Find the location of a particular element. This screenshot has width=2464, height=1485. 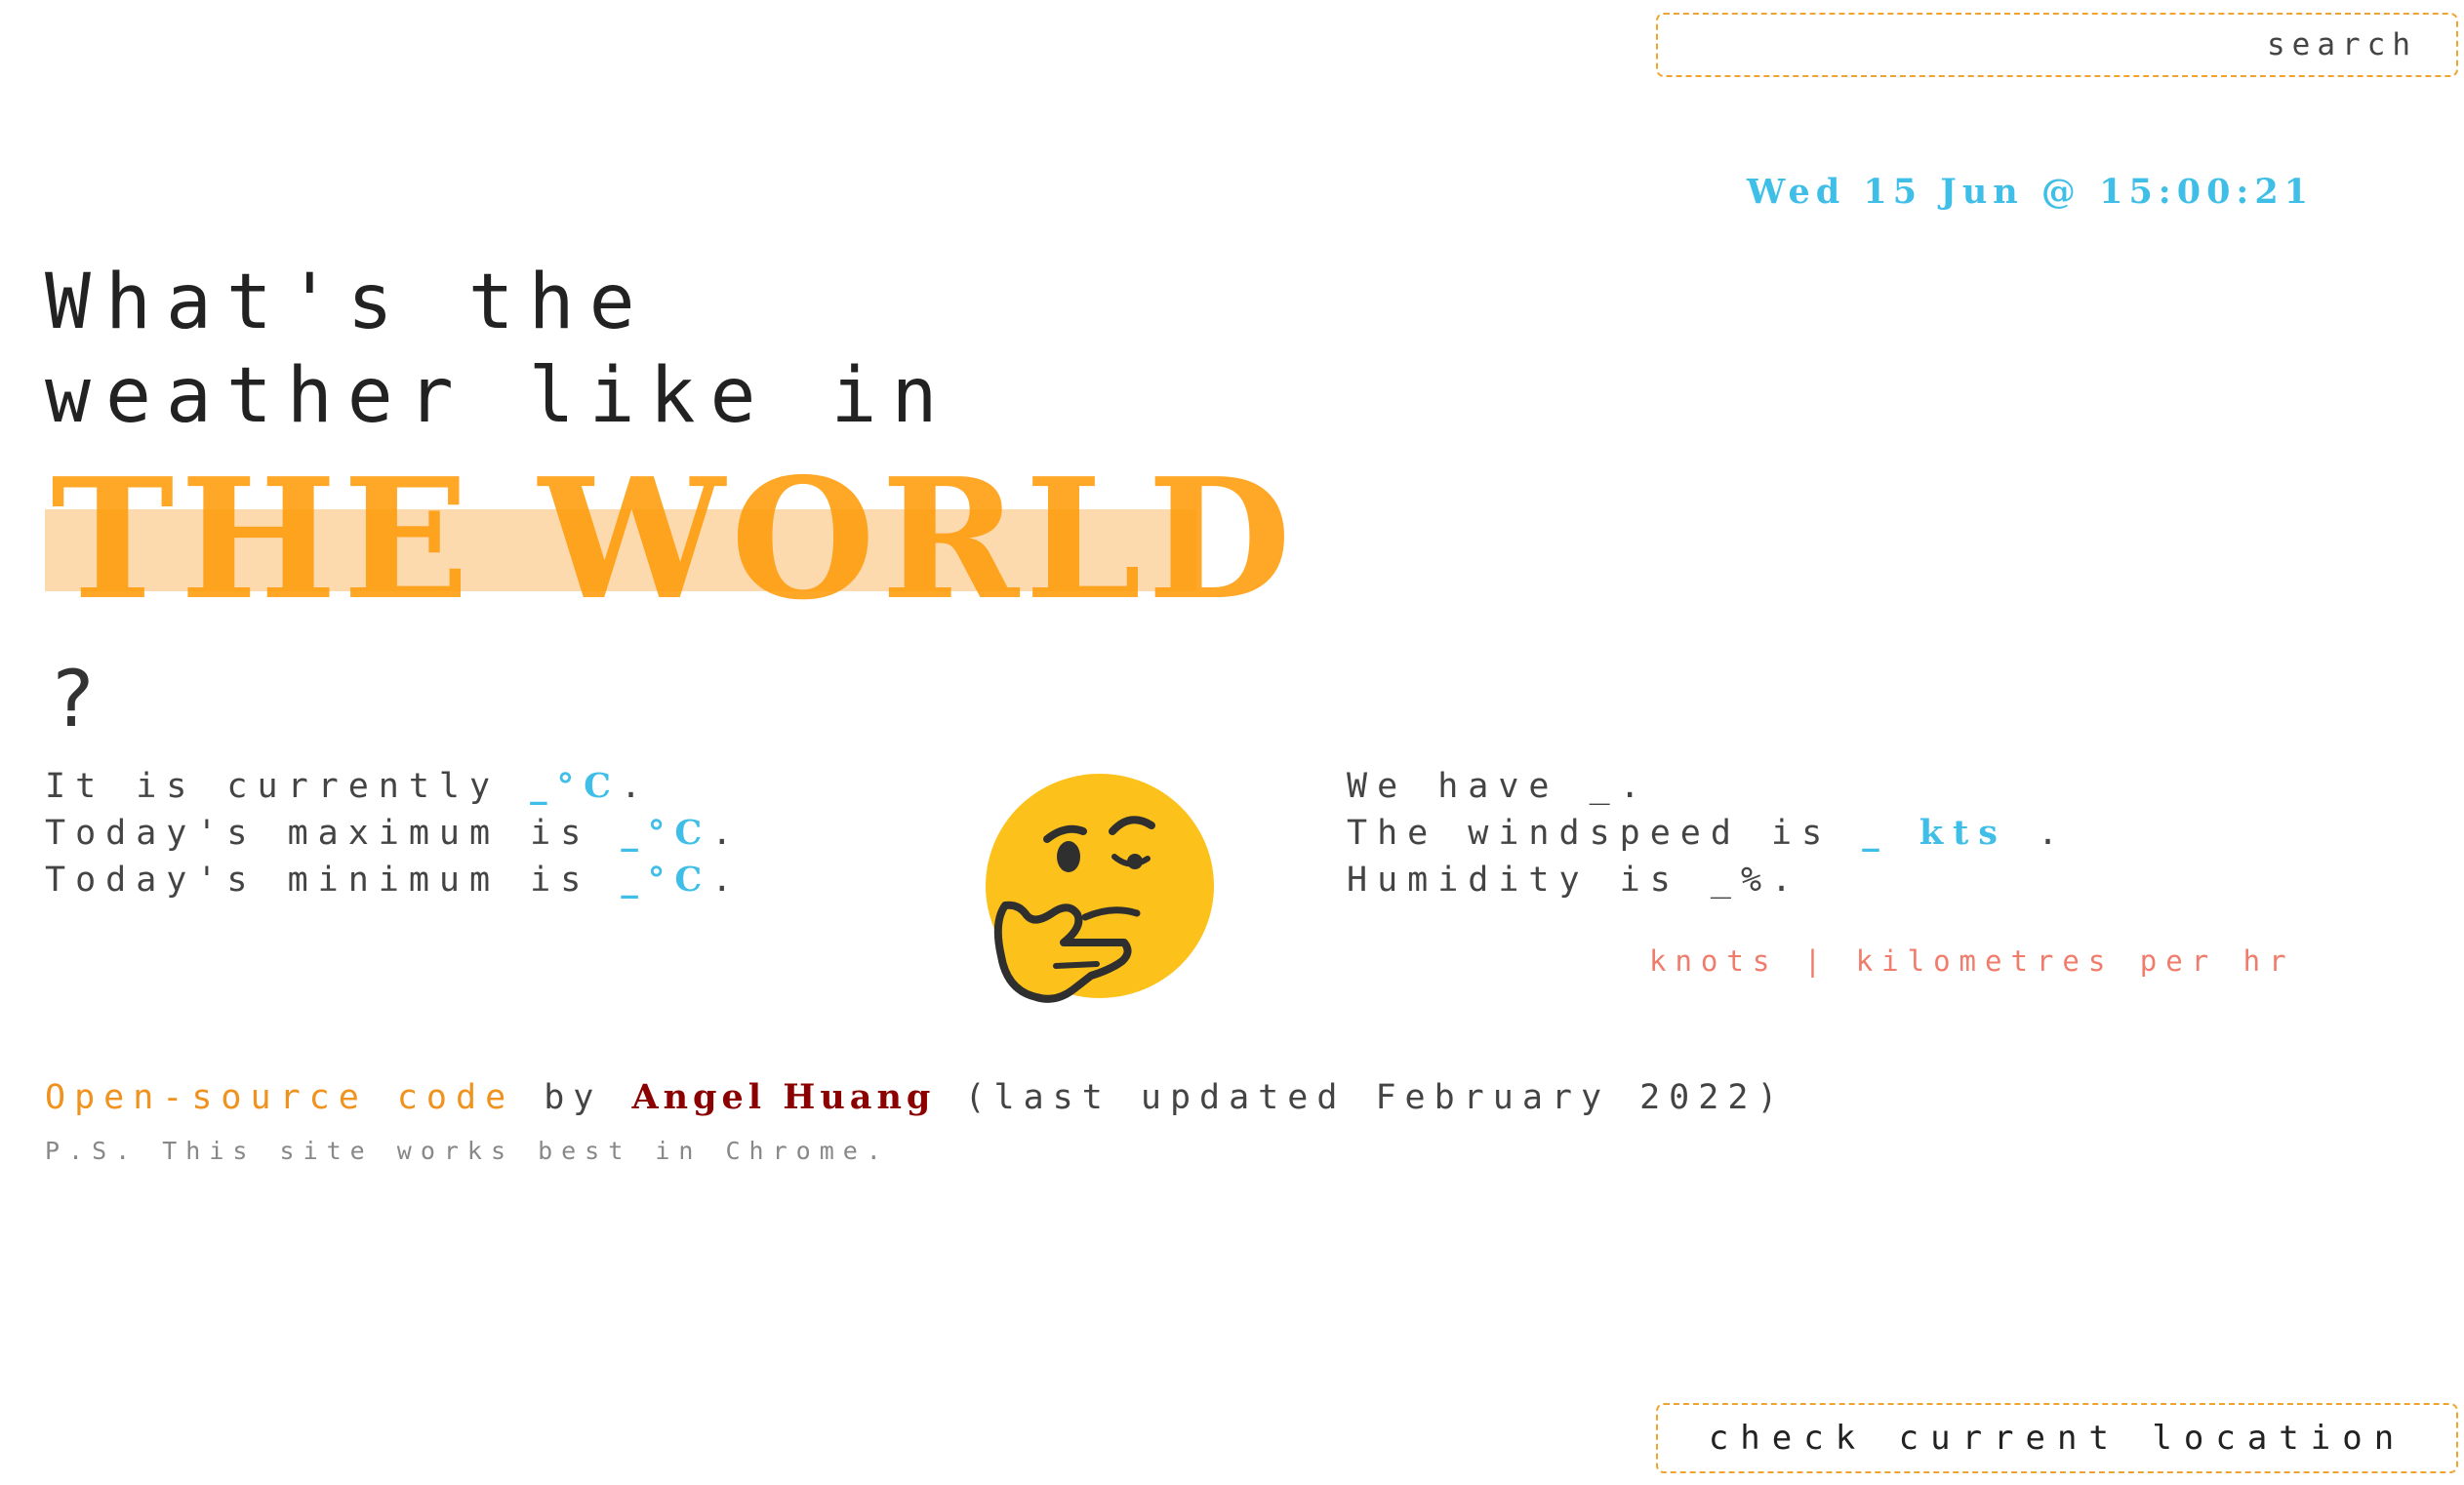

current-temp-suffix: . is located at coordinates (636, 787).